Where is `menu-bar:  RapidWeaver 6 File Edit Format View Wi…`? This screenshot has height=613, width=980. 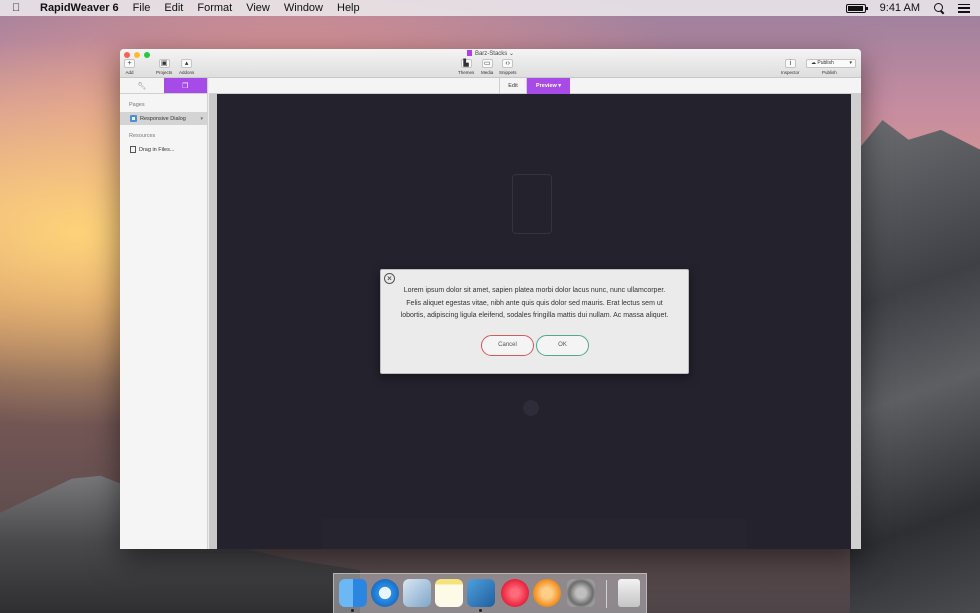 menu-bar:  RapidWeaver 6 File Edit Format View Wi… is located at coordinates (490, 8).